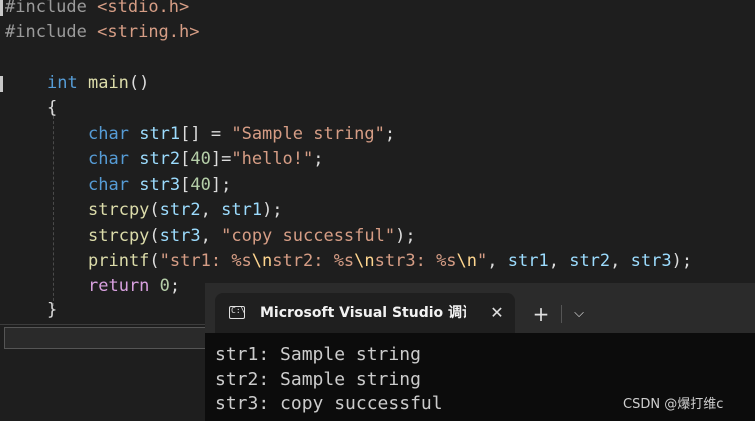  Describe the element at coordinates (308, 236) in the screenshot. I see `string-literal: "copy successful"` at that location.